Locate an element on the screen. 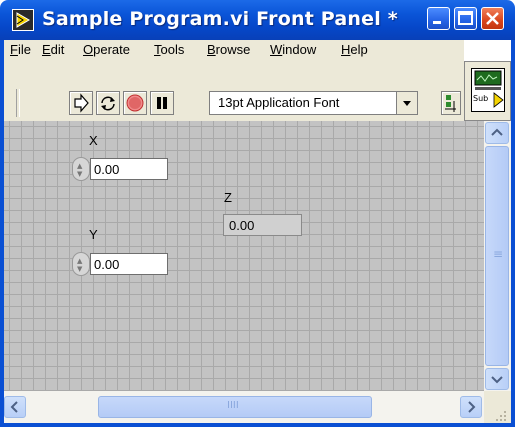 The height and width of the screenshot is (427, 515). chevron-up-icon is located at coordinates (497, 132).